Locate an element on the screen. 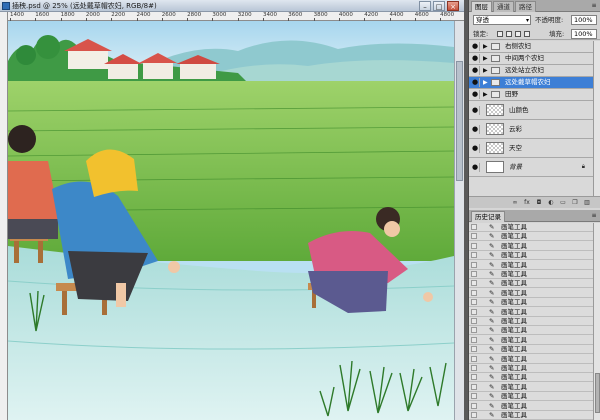 This screenshot has height=420, width=600. adjustment-icon: ◐ is located at coordinates (551, 203).